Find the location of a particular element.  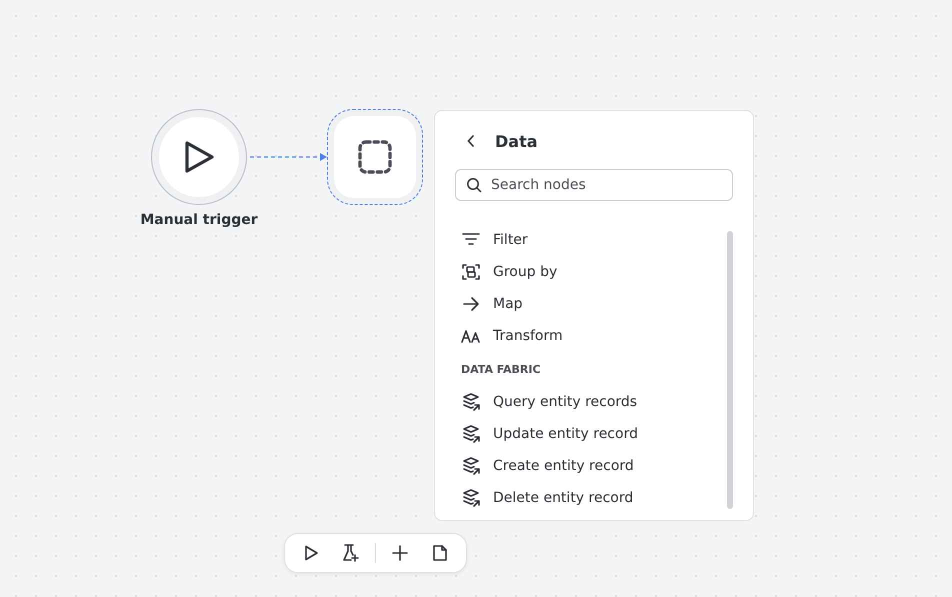

node-label: Manual trigger is located at coordinates (199, 220).